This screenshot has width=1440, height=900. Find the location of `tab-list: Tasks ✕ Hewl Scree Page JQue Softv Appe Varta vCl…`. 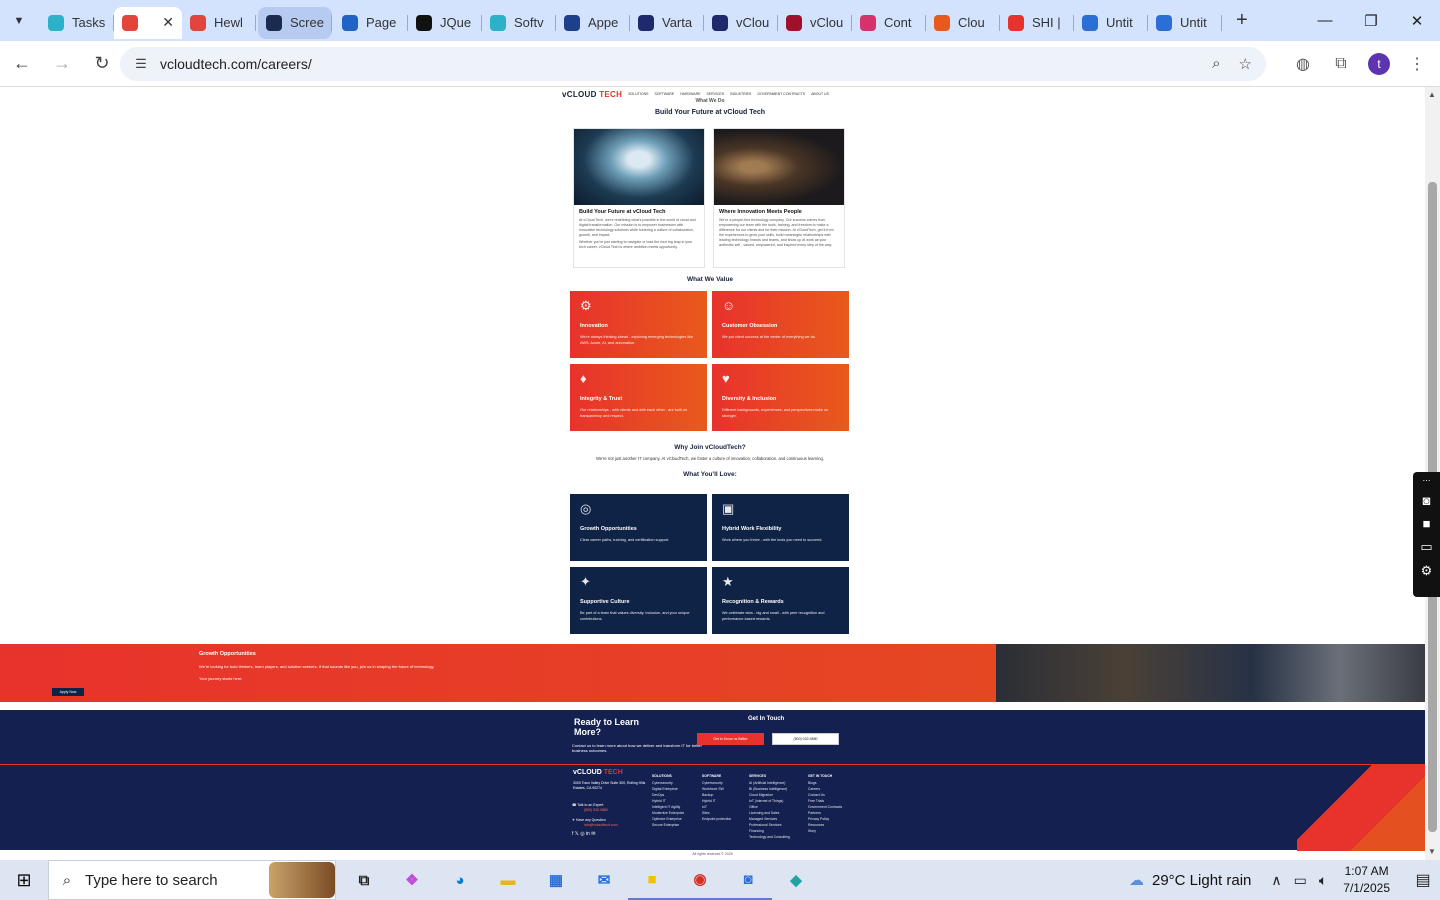

tab-list: Tasks ✕ Hewl Scree Page JQue Softv Appe Varta vCl… is located at coordinates (631, 20).